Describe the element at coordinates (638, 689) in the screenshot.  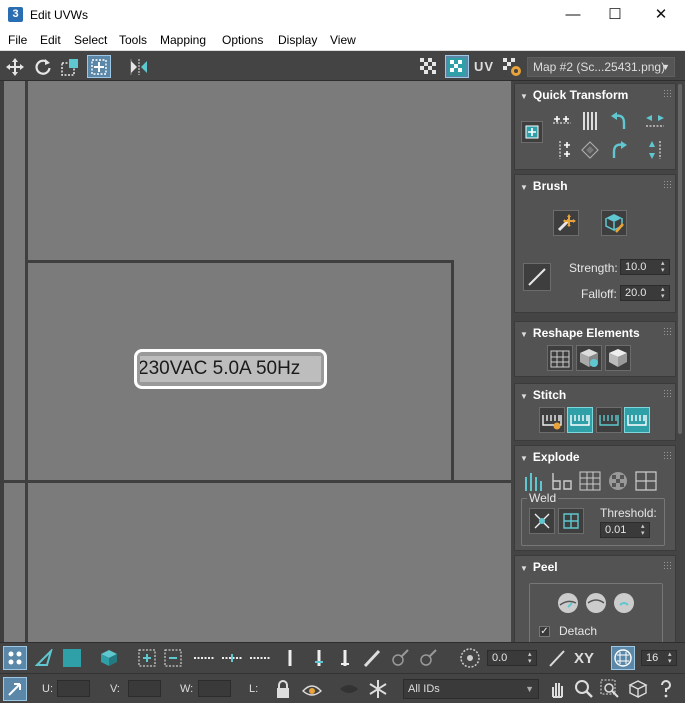
I see `zoom-extents-button` at that location.